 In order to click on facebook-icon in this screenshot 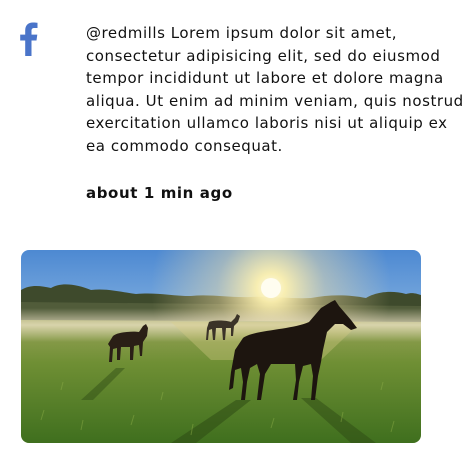, I will do `click(28, 39)`.